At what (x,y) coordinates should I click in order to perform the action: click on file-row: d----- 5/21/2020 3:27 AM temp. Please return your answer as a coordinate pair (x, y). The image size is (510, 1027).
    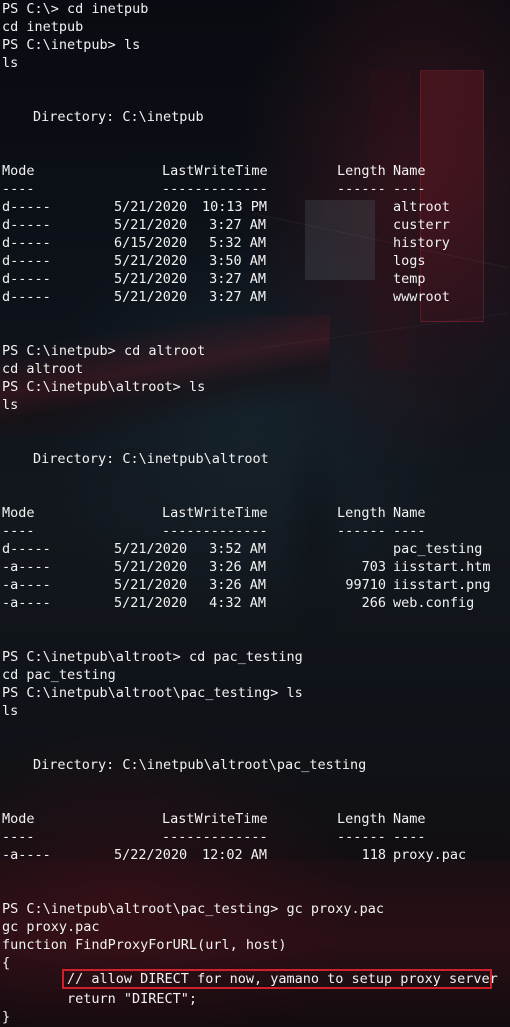
    Looking at the image, I should click on (256, 279).